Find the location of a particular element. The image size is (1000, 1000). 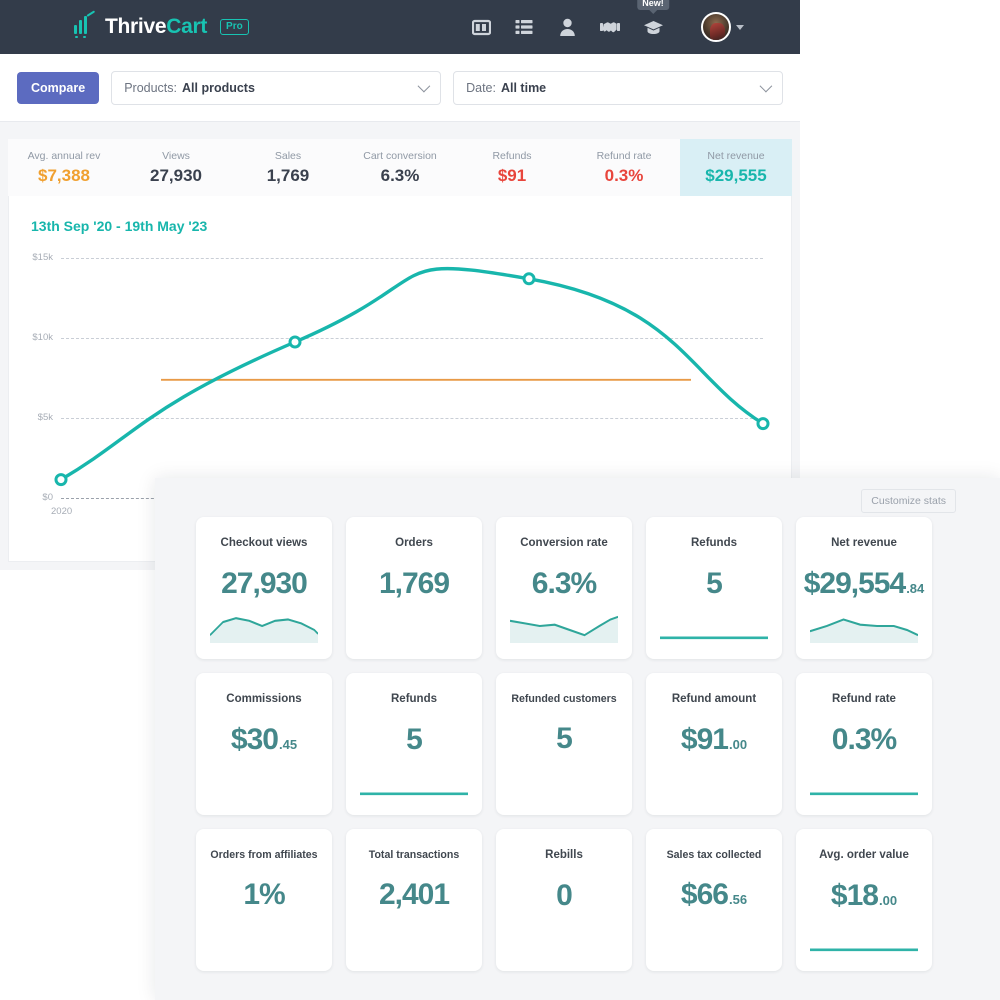

stat-card: Refund rate 0.3% is located at coordinates (864, 744).